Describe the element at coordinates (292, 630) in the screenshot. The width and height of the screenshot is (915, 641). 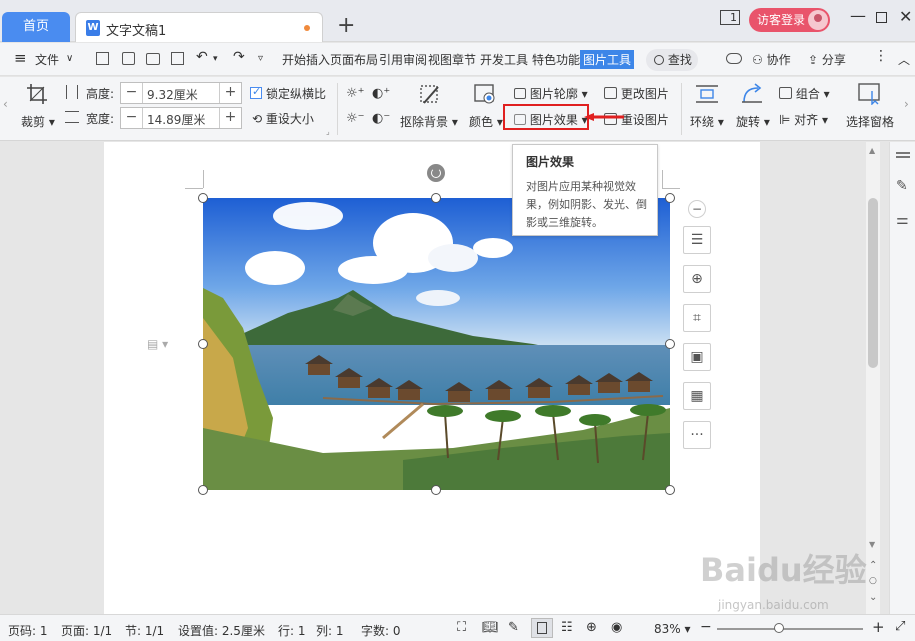
I see `status-row: 行: 1` at that location.